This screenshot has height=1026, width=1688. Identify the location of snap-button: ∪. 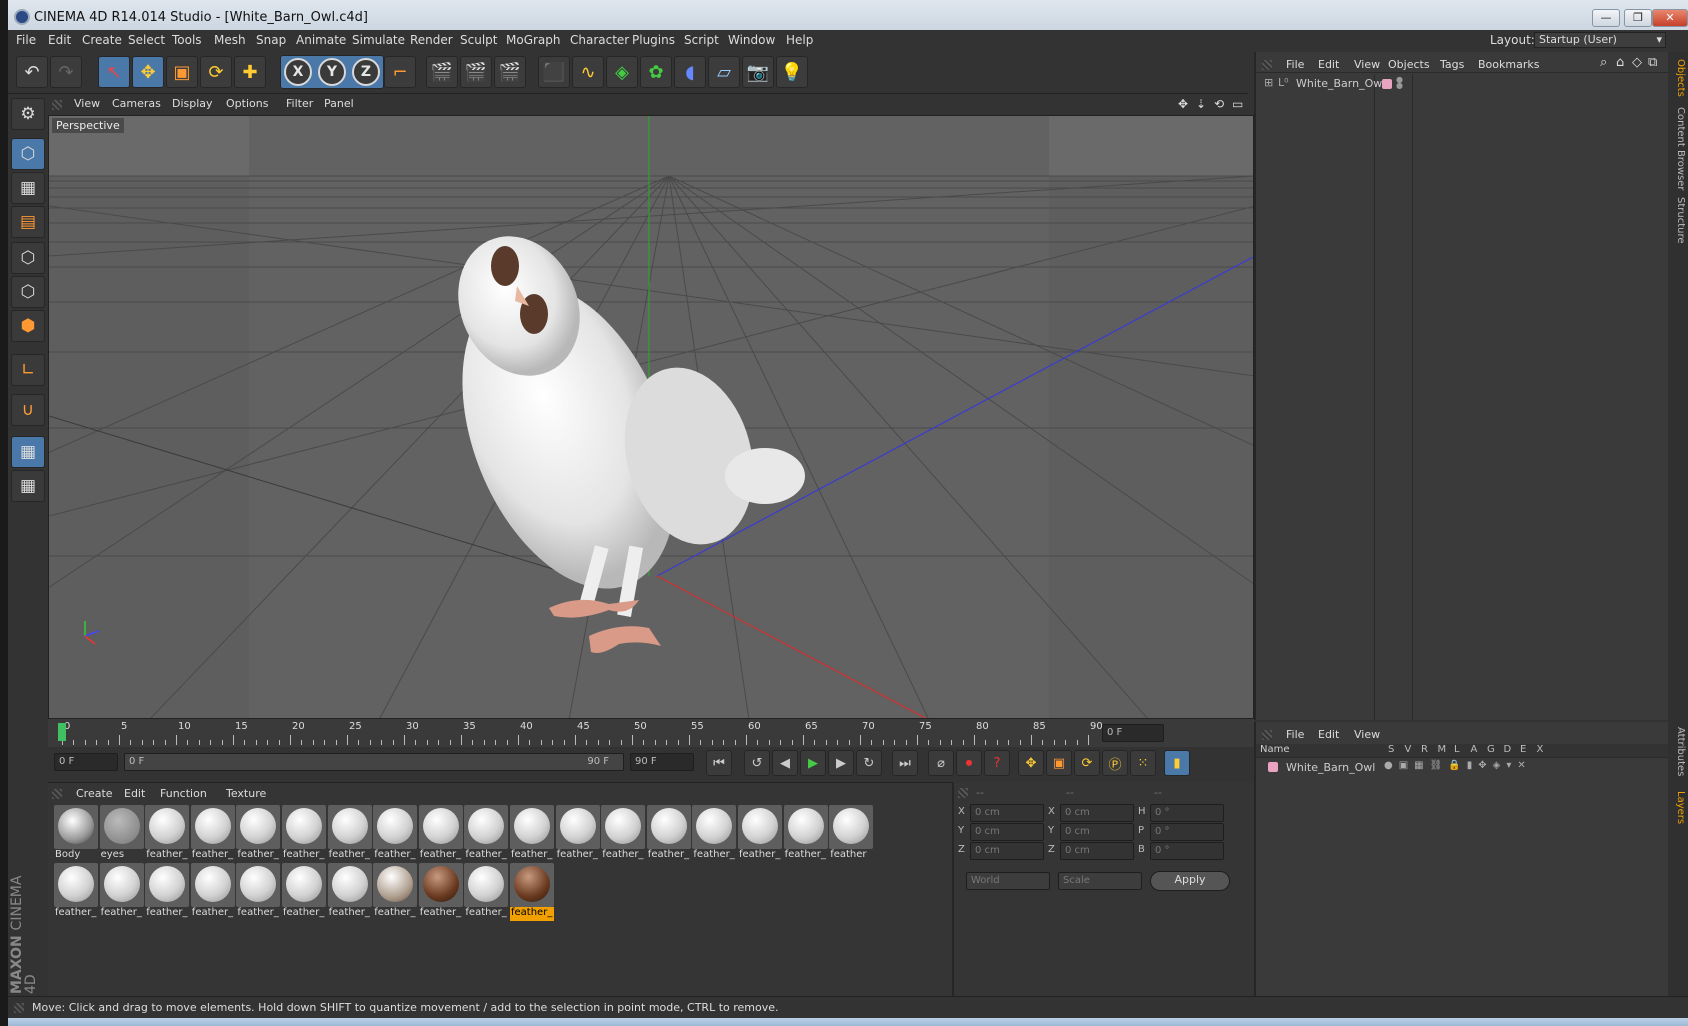
(28, 410).